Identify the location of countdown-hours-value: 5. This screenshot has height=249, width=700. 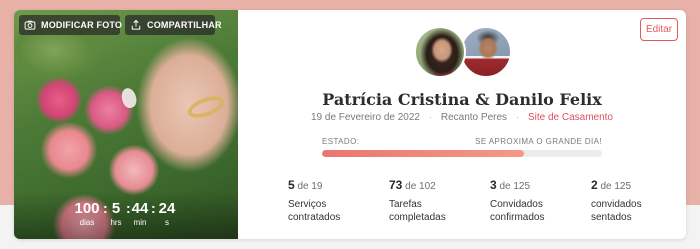
(116, 208).